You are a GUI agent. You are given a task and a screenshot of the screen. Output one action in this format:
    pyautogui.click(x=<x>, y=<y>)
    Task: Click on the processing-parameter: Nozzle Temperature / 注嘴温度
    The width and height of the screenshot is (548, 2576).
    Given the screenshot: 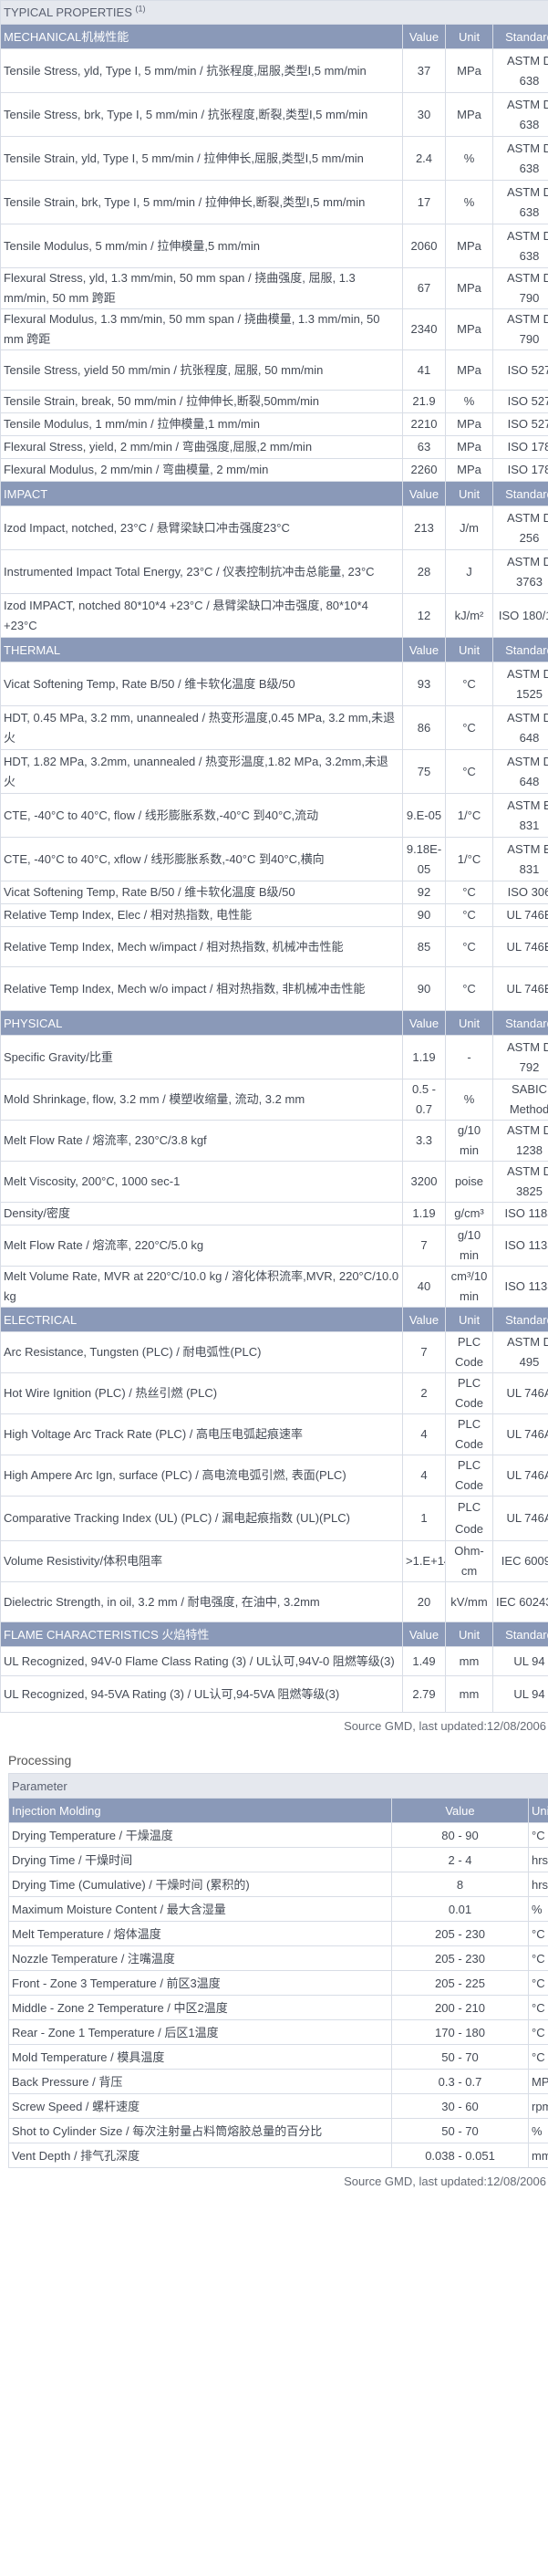 What is the action you would take?
    pyautogui.click(x=200, y=1958)
    